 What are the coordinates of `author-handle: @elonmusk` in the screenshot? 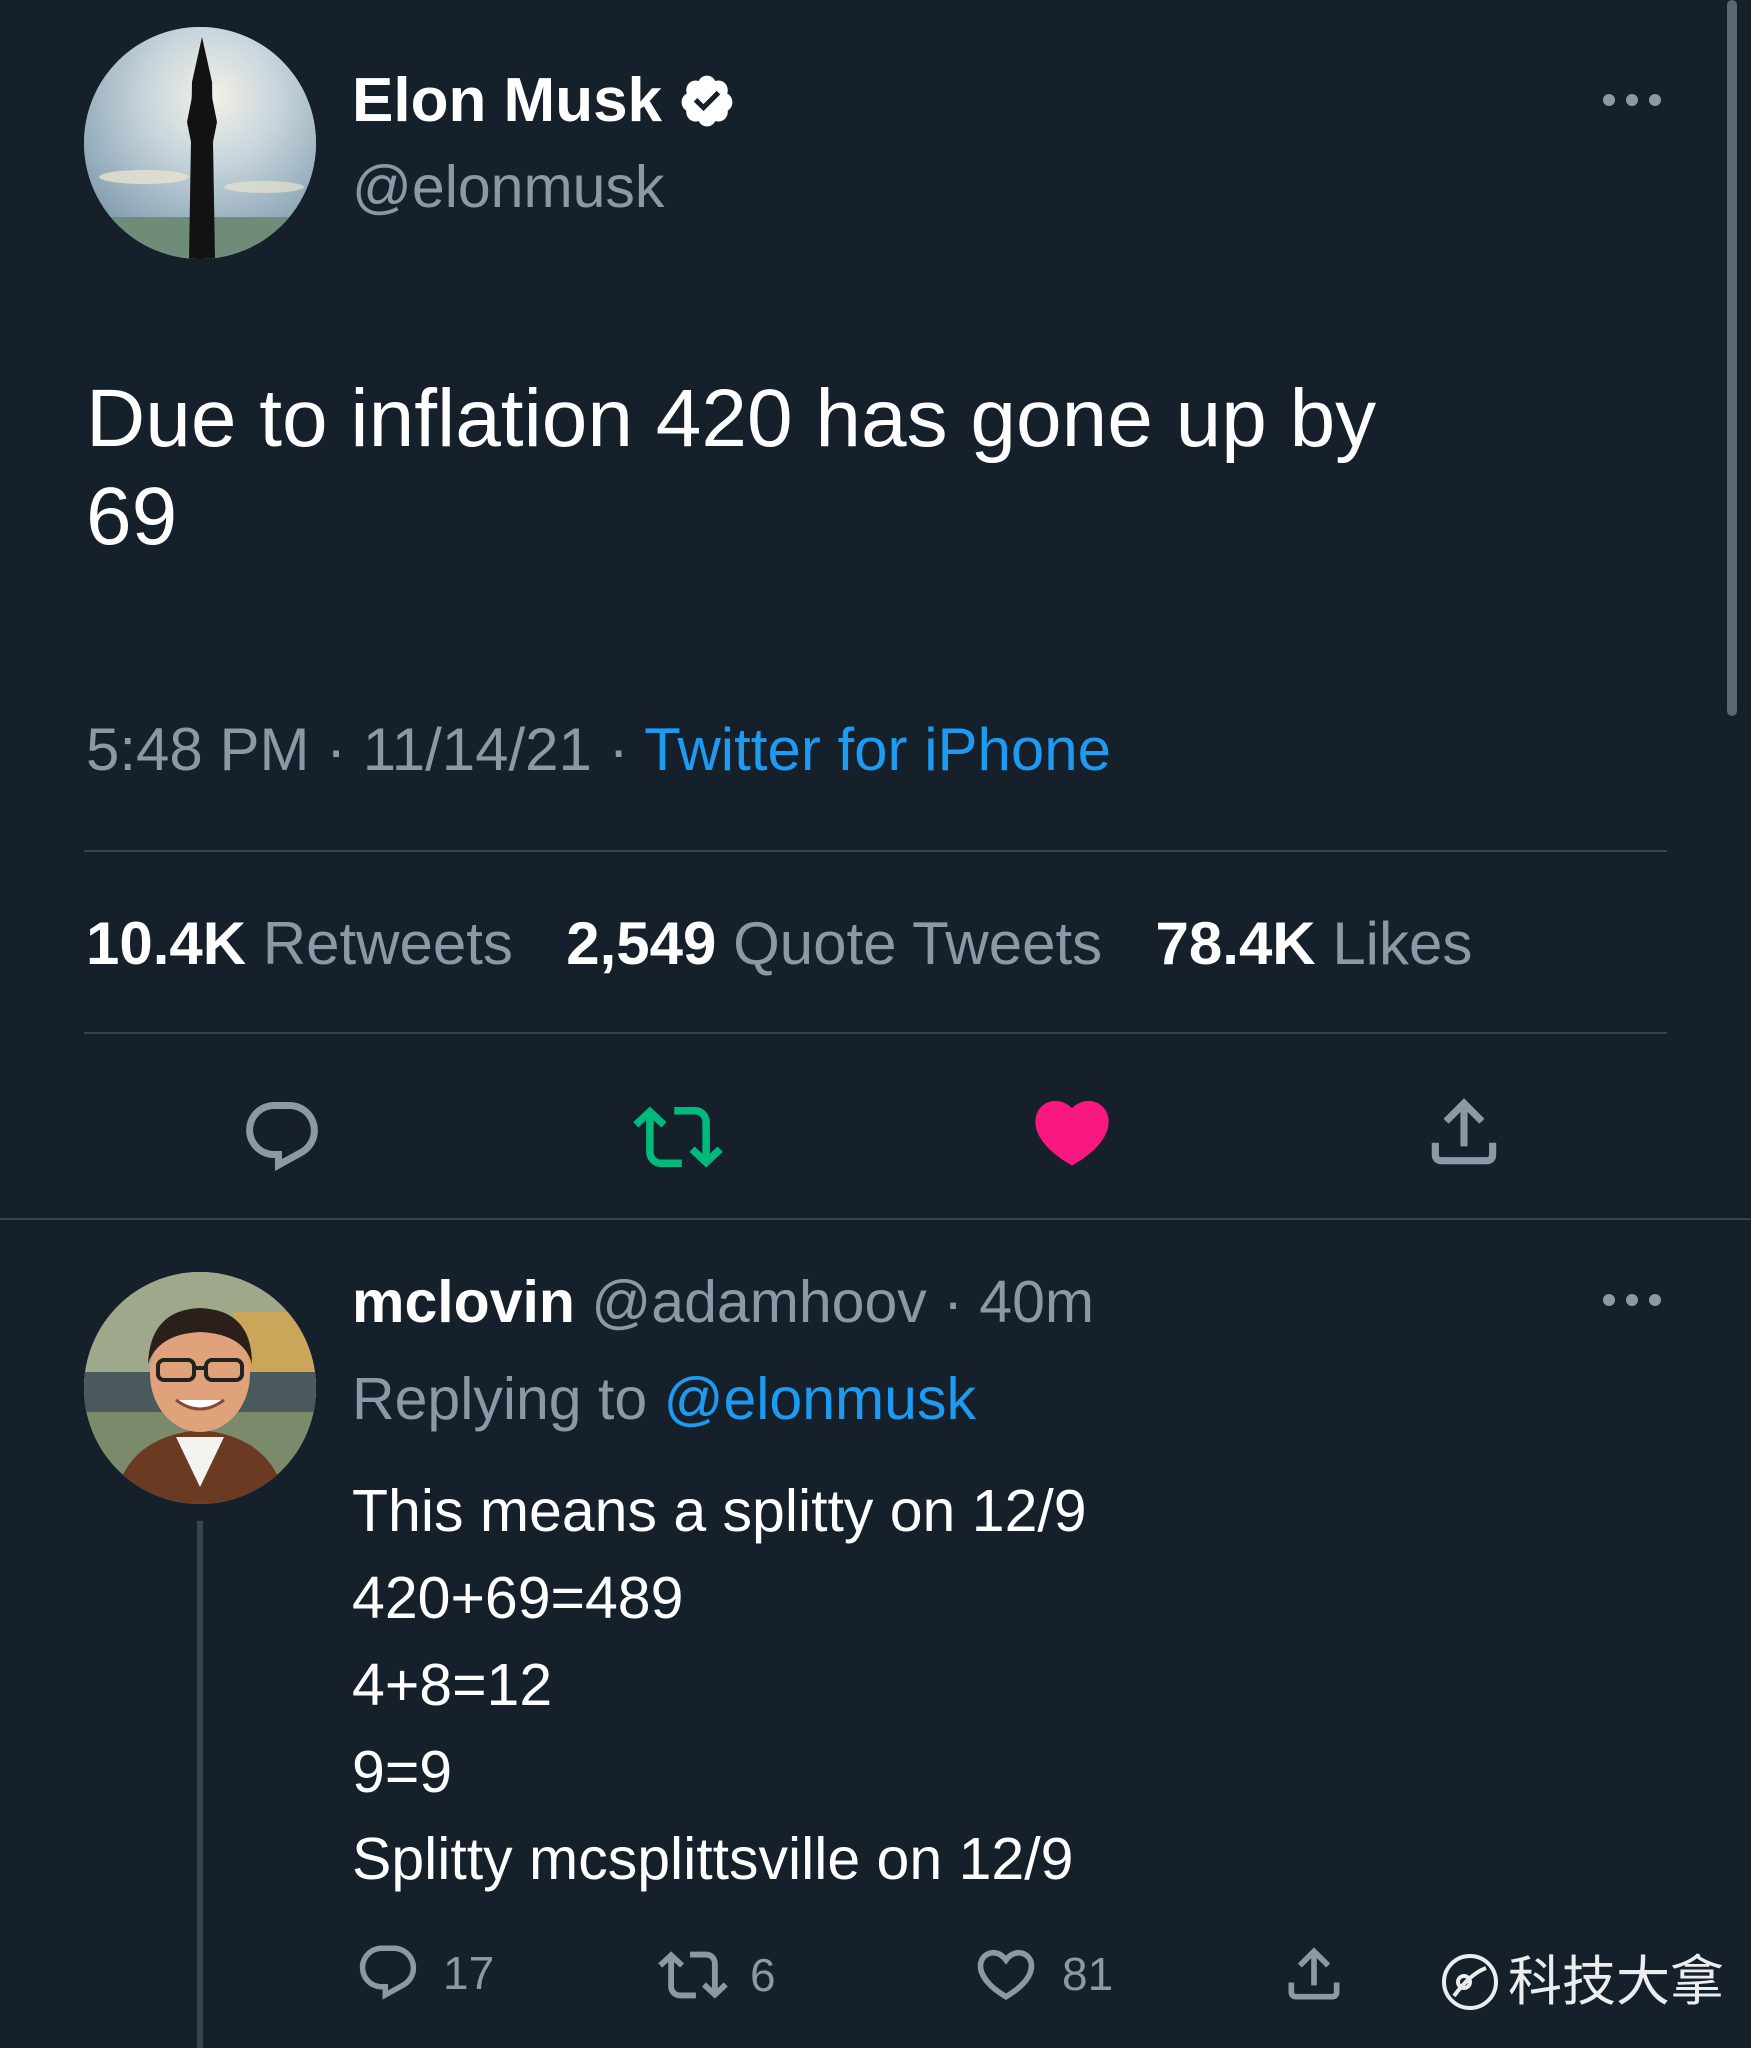 It's located at (508, 187).